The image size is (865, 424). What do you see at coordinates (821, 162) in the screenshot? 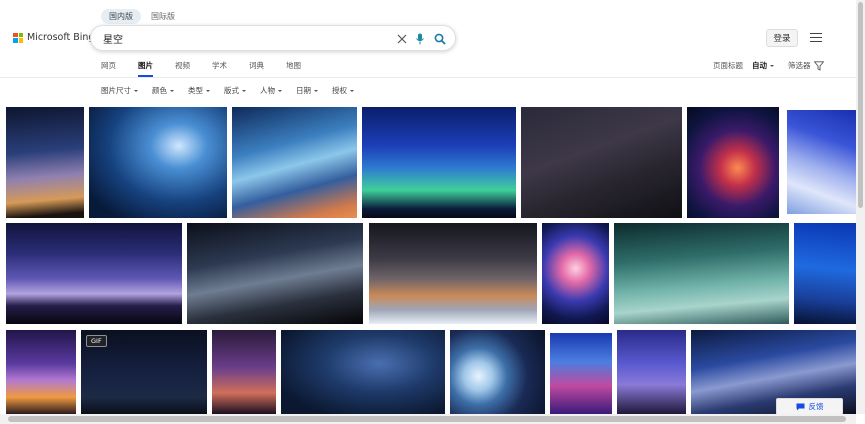
I see `blue-clouds-image` at bounding box center [821, 162].